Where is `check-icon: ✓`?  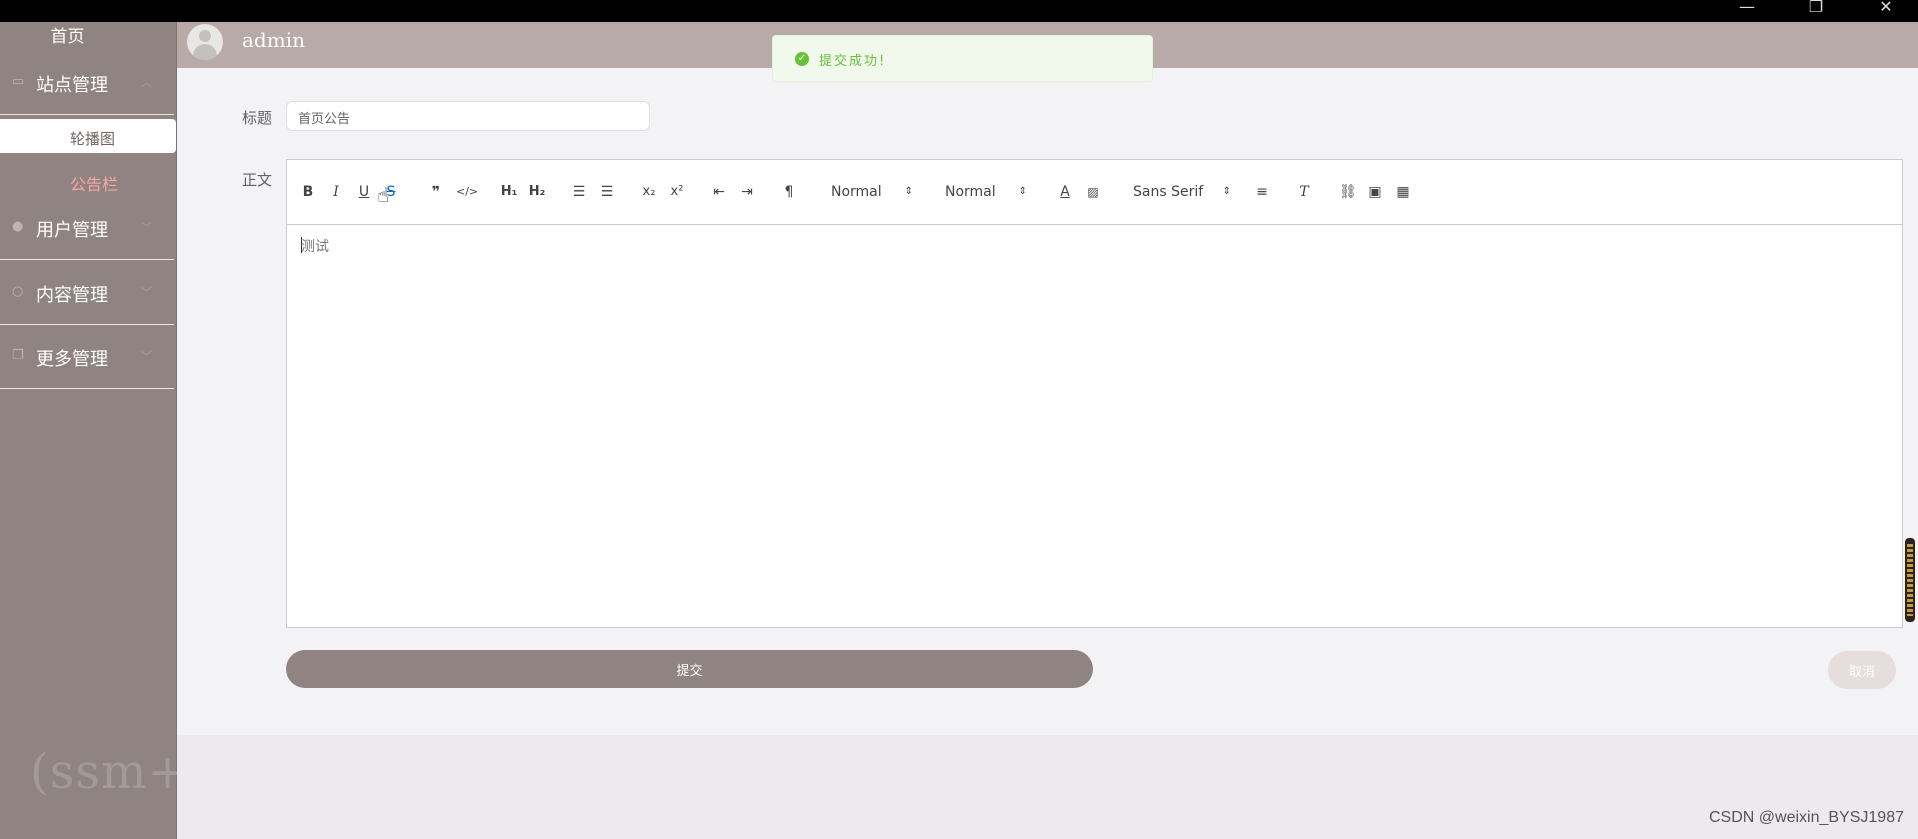 check-icon: ✓ is located at coordinates (802, 59).